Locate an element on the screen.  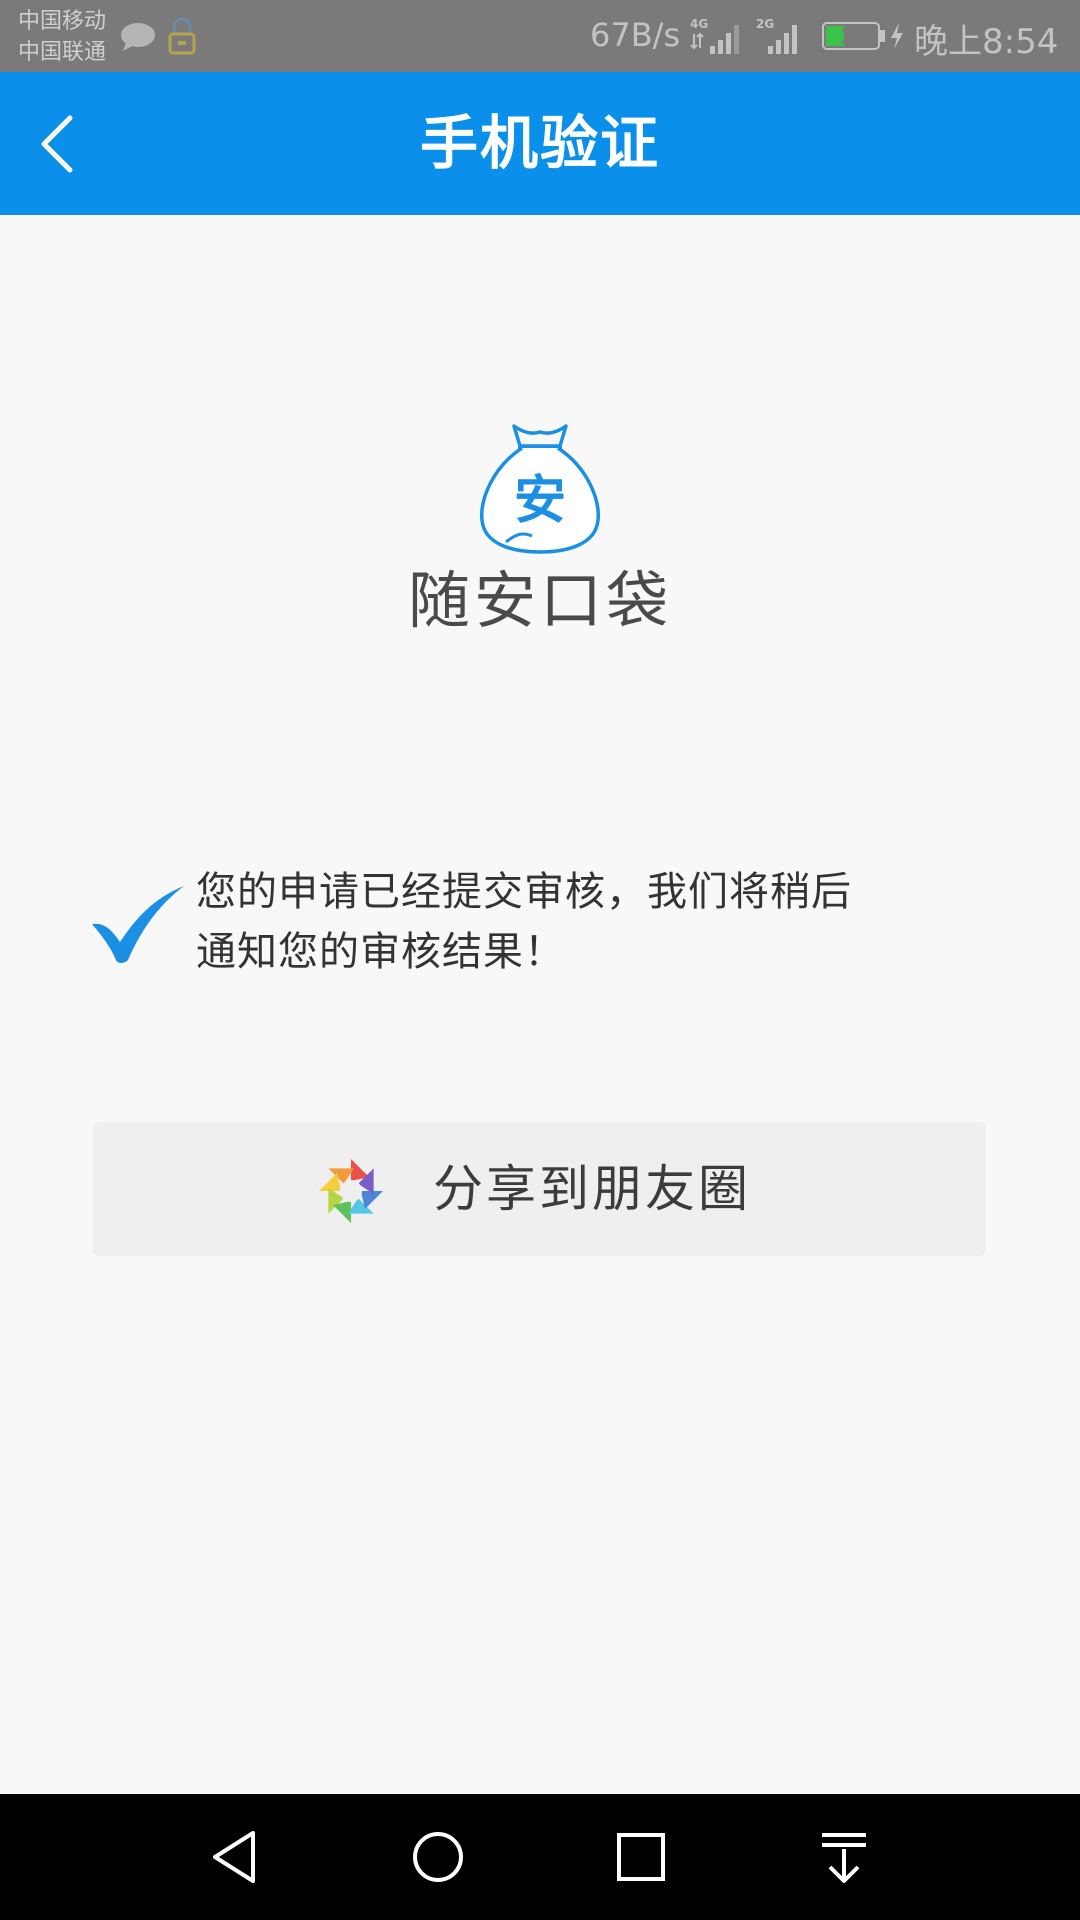
status-message: 您的申请已经提交审核，我们将稍后通知您的审核结果！ is located at coordinates (524, 922).